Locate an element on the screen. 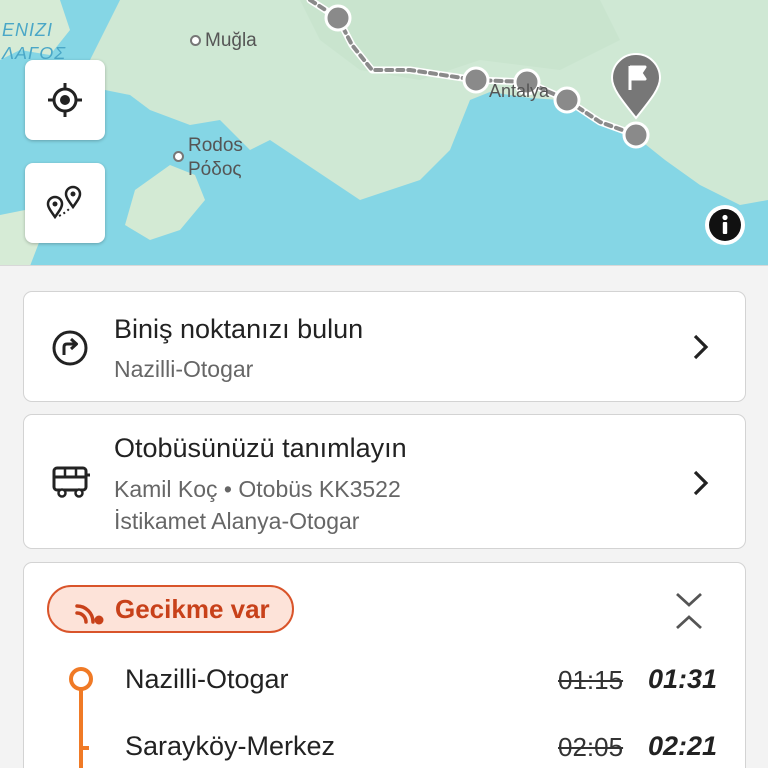 This screenshot has width=768, height=768. actual-time: 01:31 is located at coordinates (683, 679).